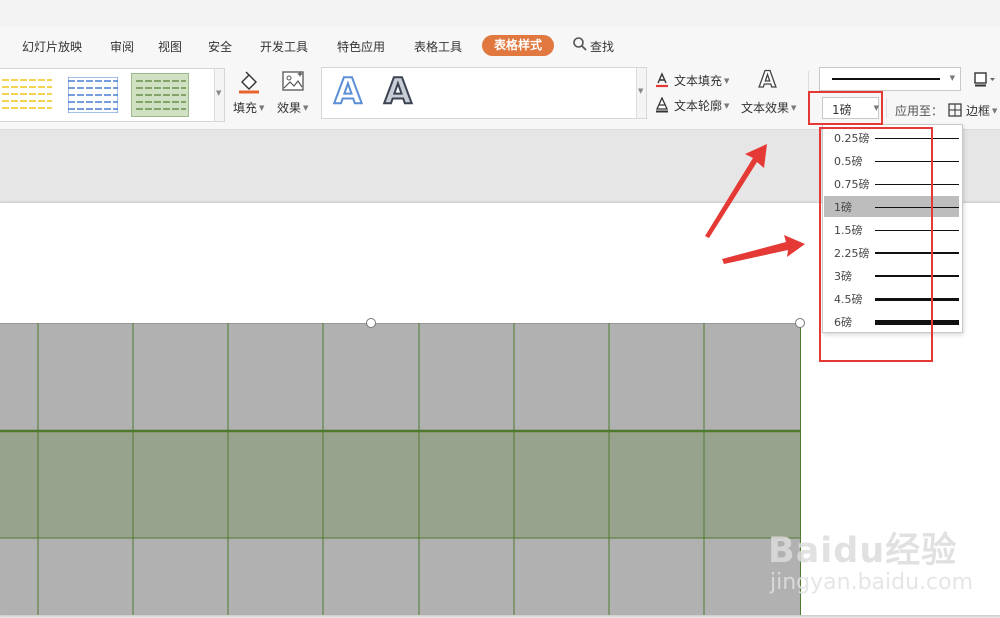 This screenshot has width=1000, height=618. Describe the element at coordinates (518, 45) in the screenshot. I see `menu-table-style: 表格样式` at that location.